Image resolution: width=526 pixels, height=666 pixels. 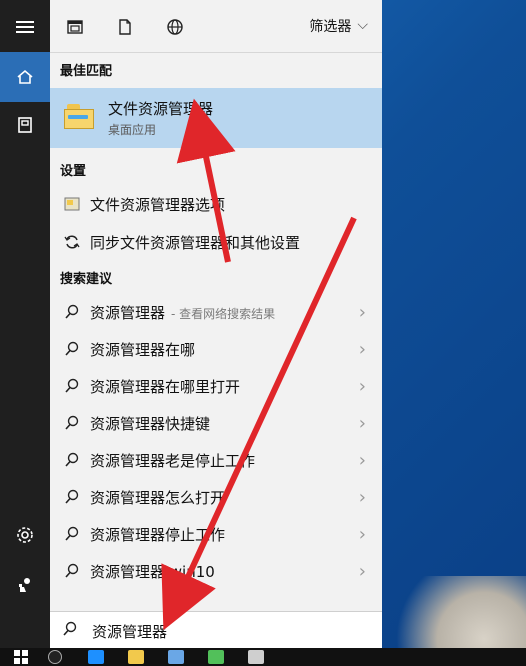 I want to click on suggestion-label: 资源管理器在哪, so click(x=143, y=350).